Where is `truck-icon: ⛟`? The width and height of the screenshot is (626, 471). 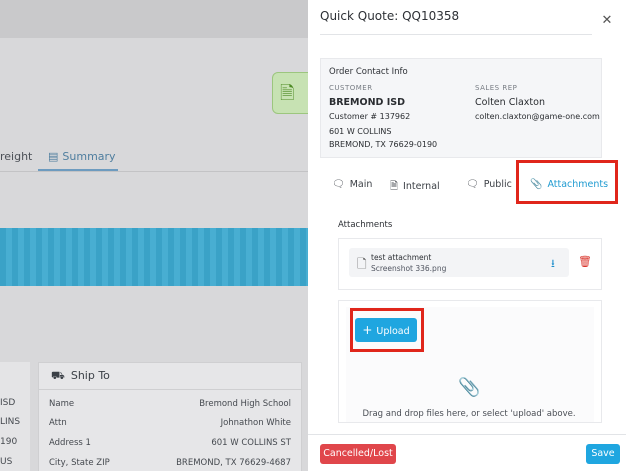
truck-icon: ⛟ is located at coordinates (58, 375).